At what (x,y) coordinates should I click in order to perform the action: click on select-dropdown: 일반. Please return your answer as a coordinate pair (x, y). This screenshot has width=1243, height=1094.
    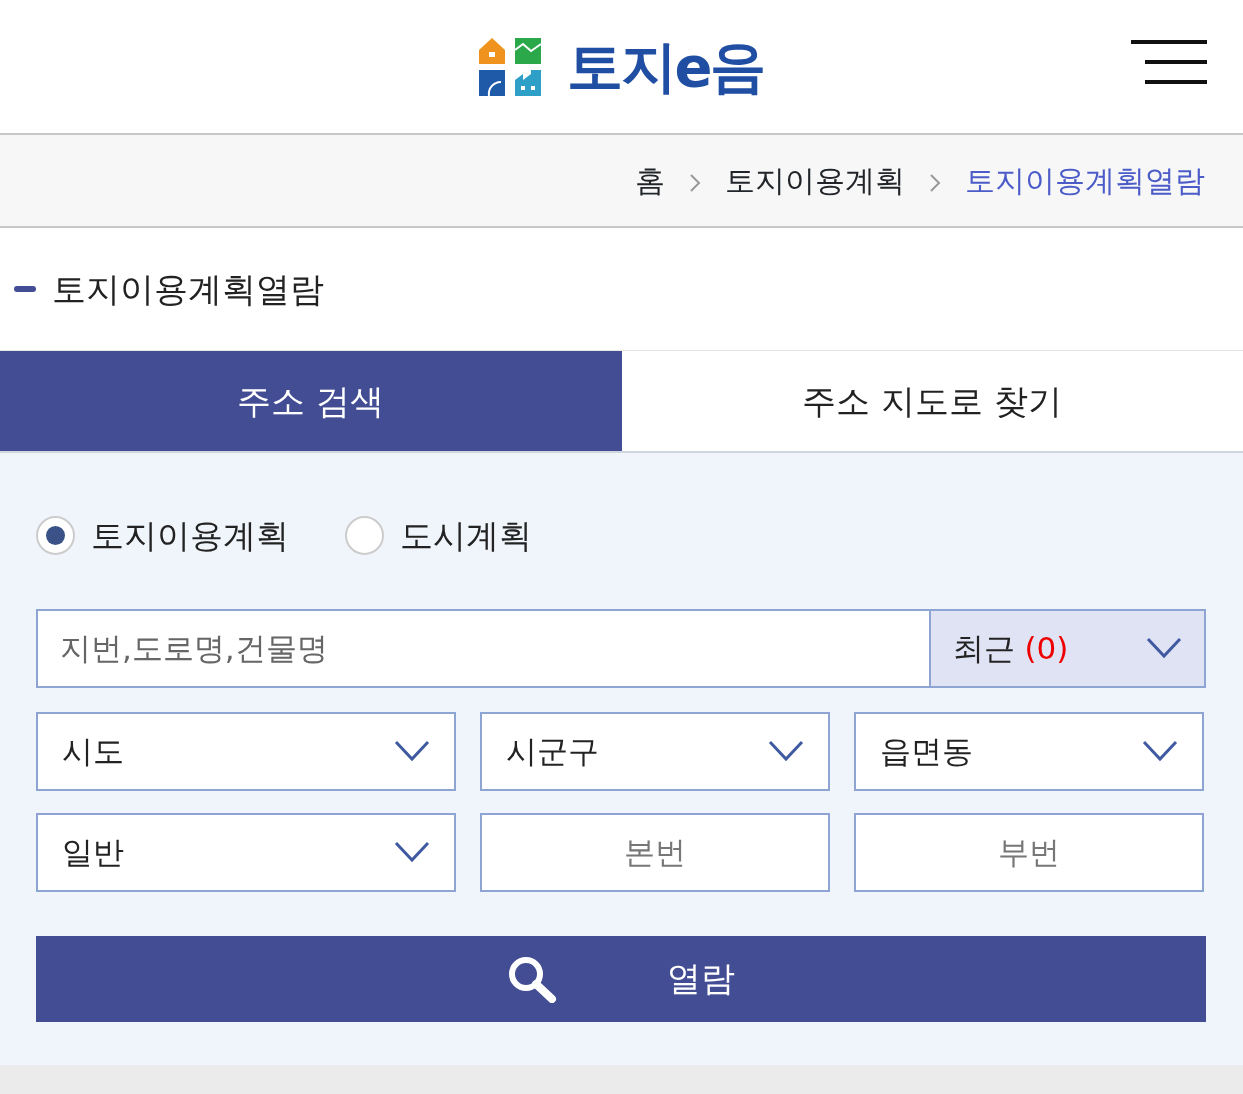
    Looking at the image, I should click on (246, 852).